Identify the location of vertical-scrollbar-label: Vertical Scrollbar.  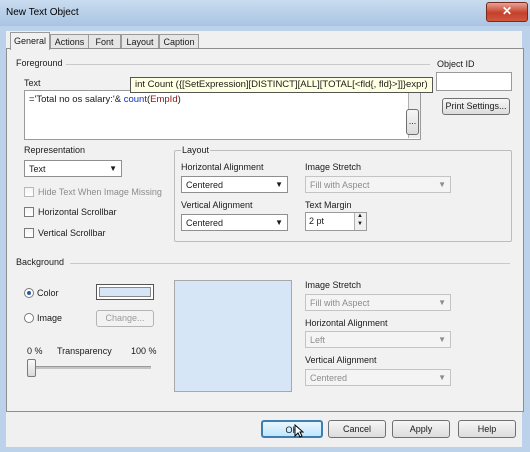
(72, 233).